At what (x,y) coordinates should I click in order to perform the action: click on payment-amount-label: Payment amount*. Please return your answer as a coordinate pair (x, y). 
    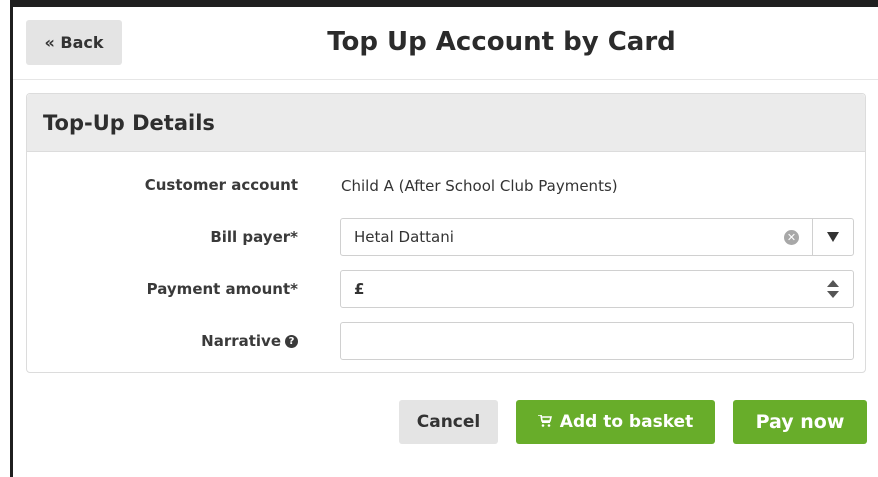
    Looking at the image, I should click on (222, 289).